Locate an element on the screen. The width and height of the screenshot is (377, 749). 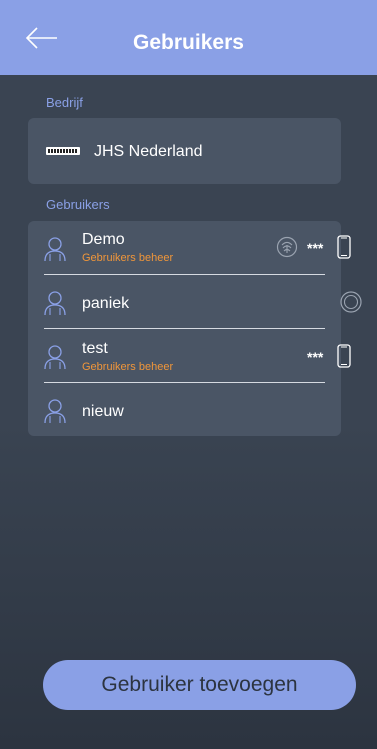
user-row-demo: Demo Gebruikers beheer *** is located at coordinates (189, 248).